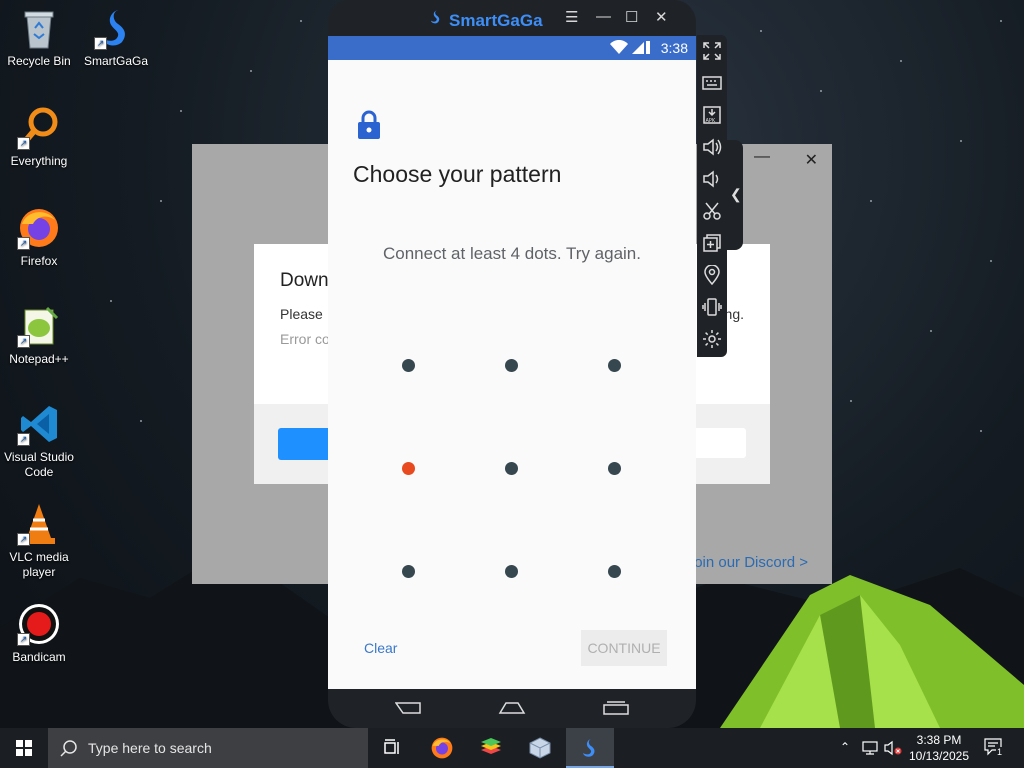 The image size is (1024, 768). I want to click on taskbar-search-box: Type here to search, so click(208, 748).